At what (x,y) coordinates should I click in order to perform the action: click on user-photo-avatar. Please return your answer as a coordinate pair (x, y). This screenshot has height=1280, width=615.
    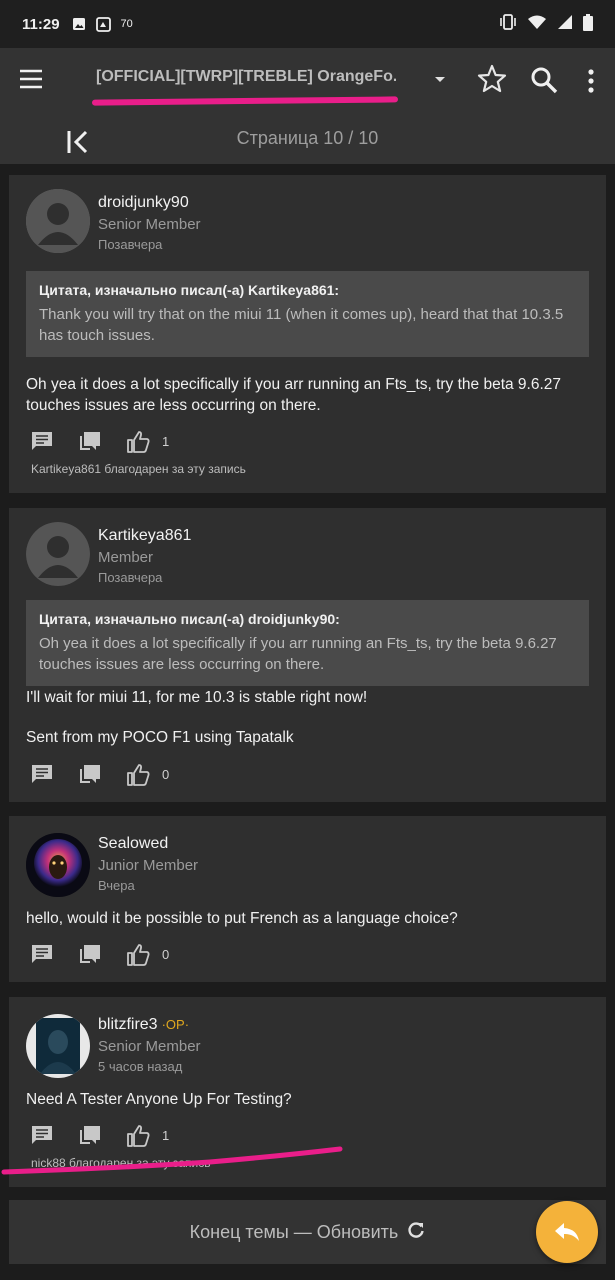
    Looking at the image, I should click on (58, 1046).